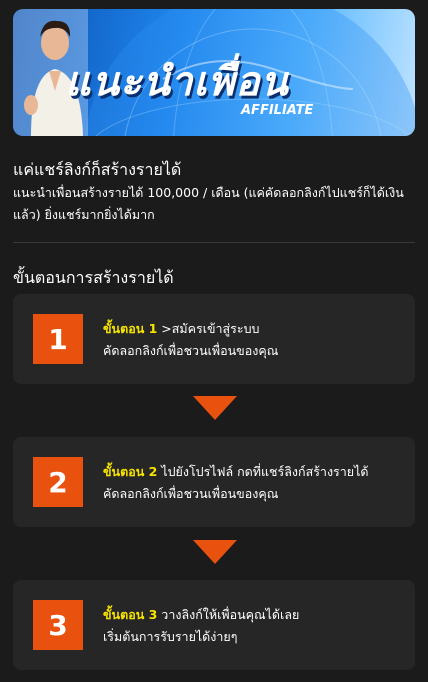  What do you see at coordinates (130, 614) in the screenshot?
I see `step-label: ขั้นตอน 3` at bounding box center [130, 614].